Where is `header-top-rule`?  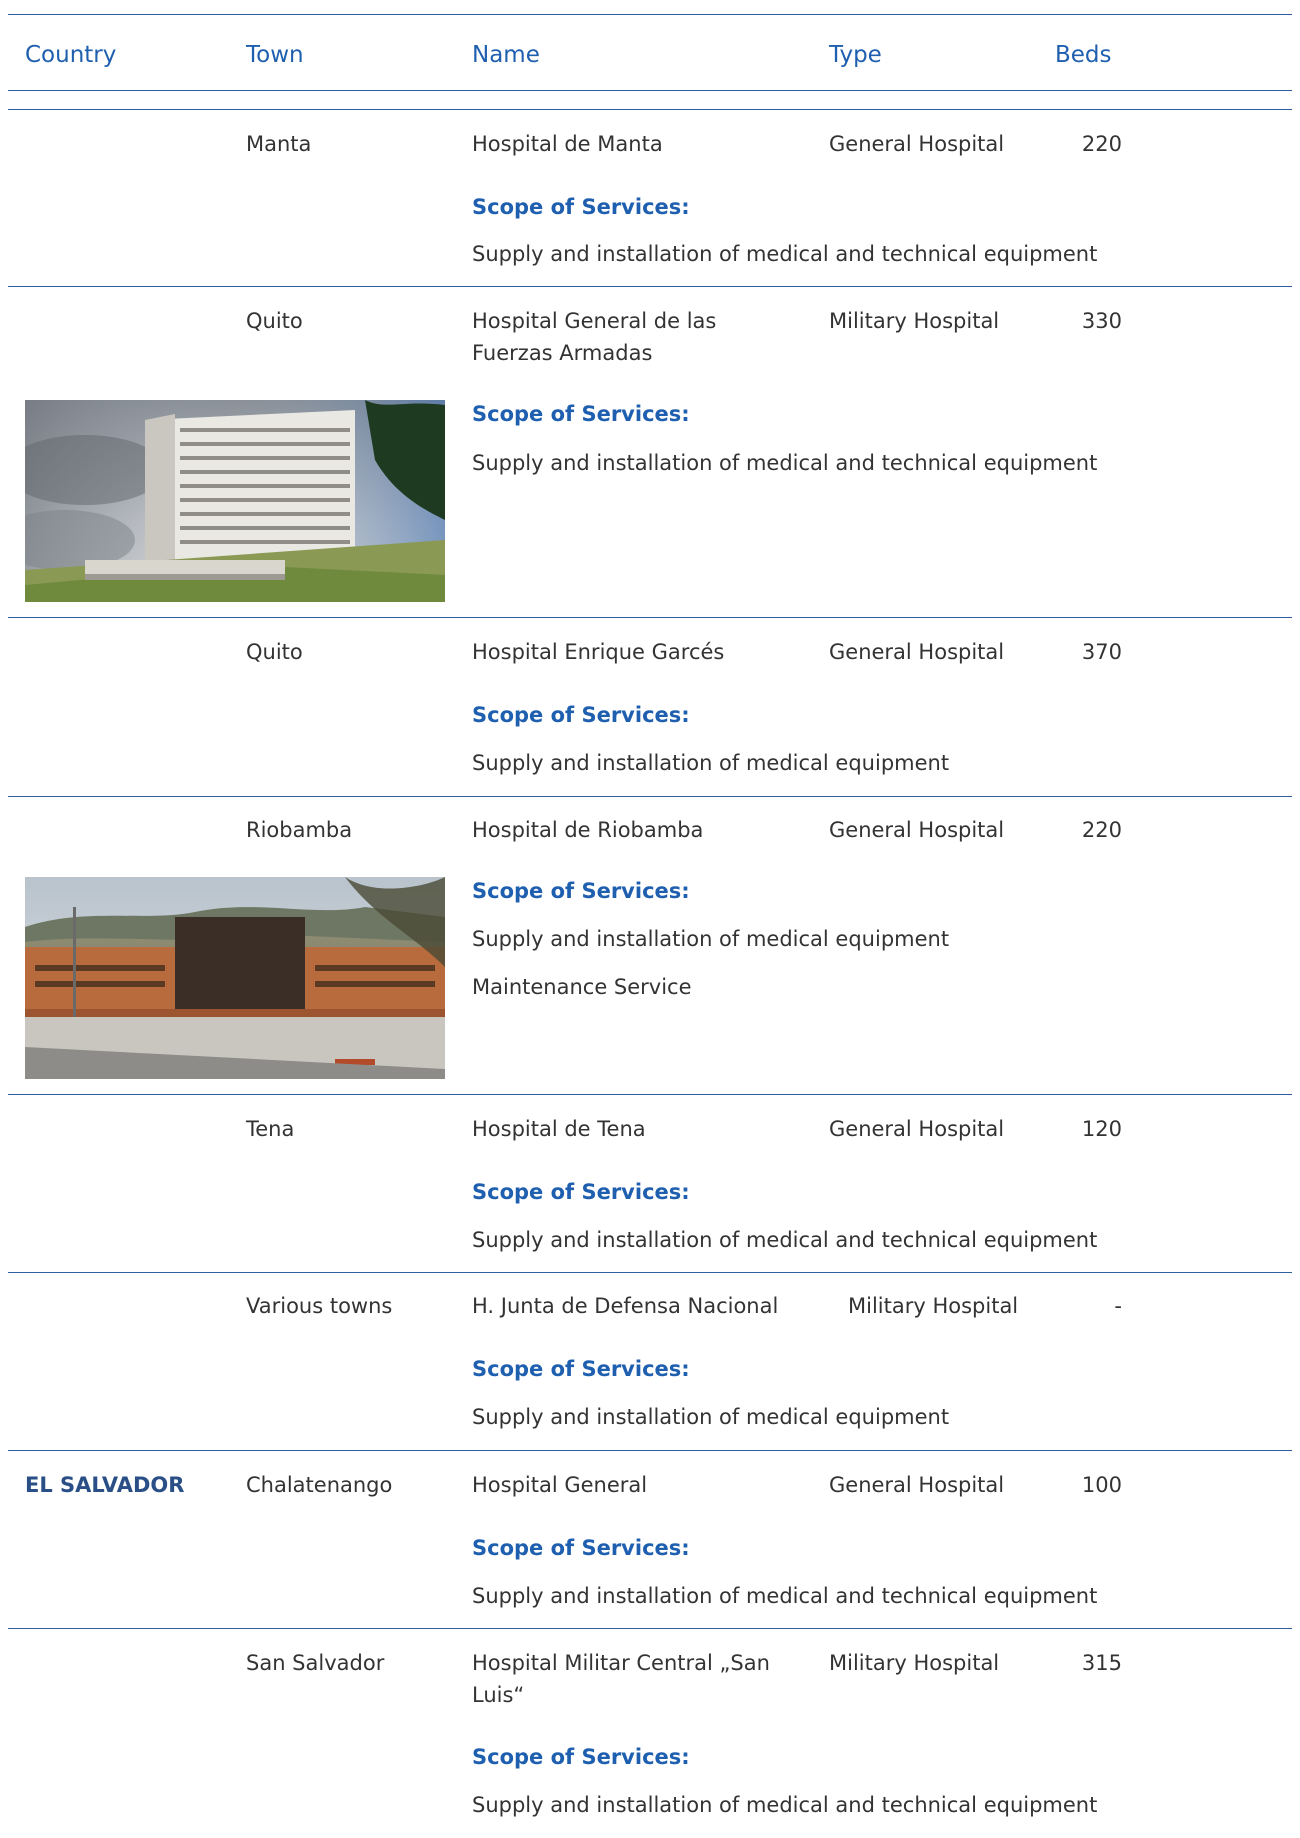
header-top-rule is located at coordinates (650, 14).